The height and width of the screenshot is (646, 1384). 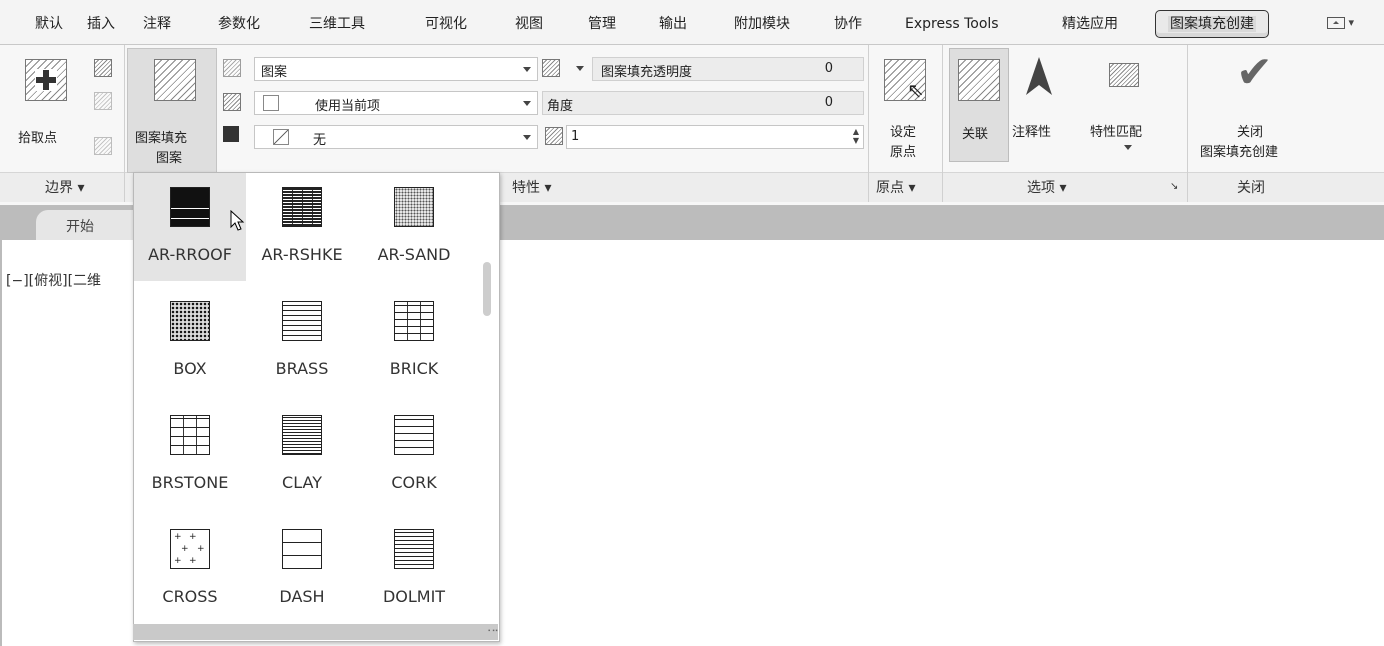 What do you see at coordinates (602, 24) in the screenshot?
I see `tab-manage: 管理` at bounding box center [602, 24].